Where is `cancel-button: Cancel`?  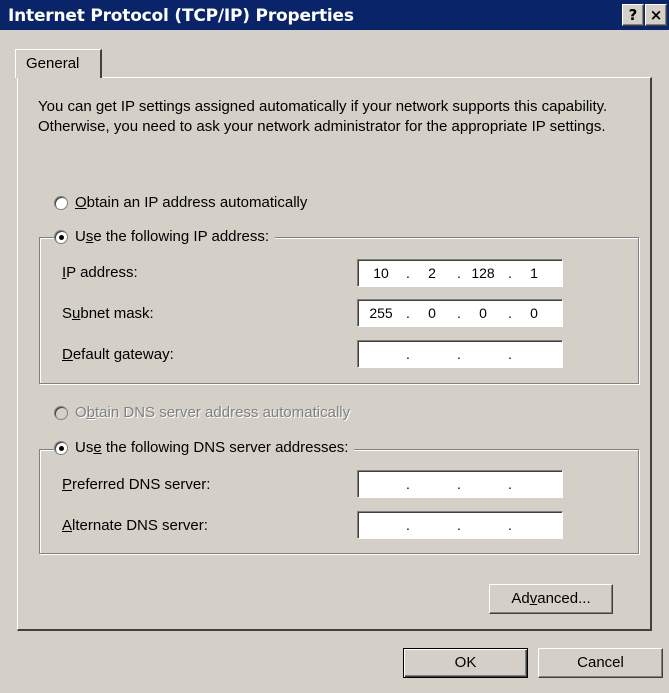
cancel-button: Cancel is located at coordinates (600, 663).